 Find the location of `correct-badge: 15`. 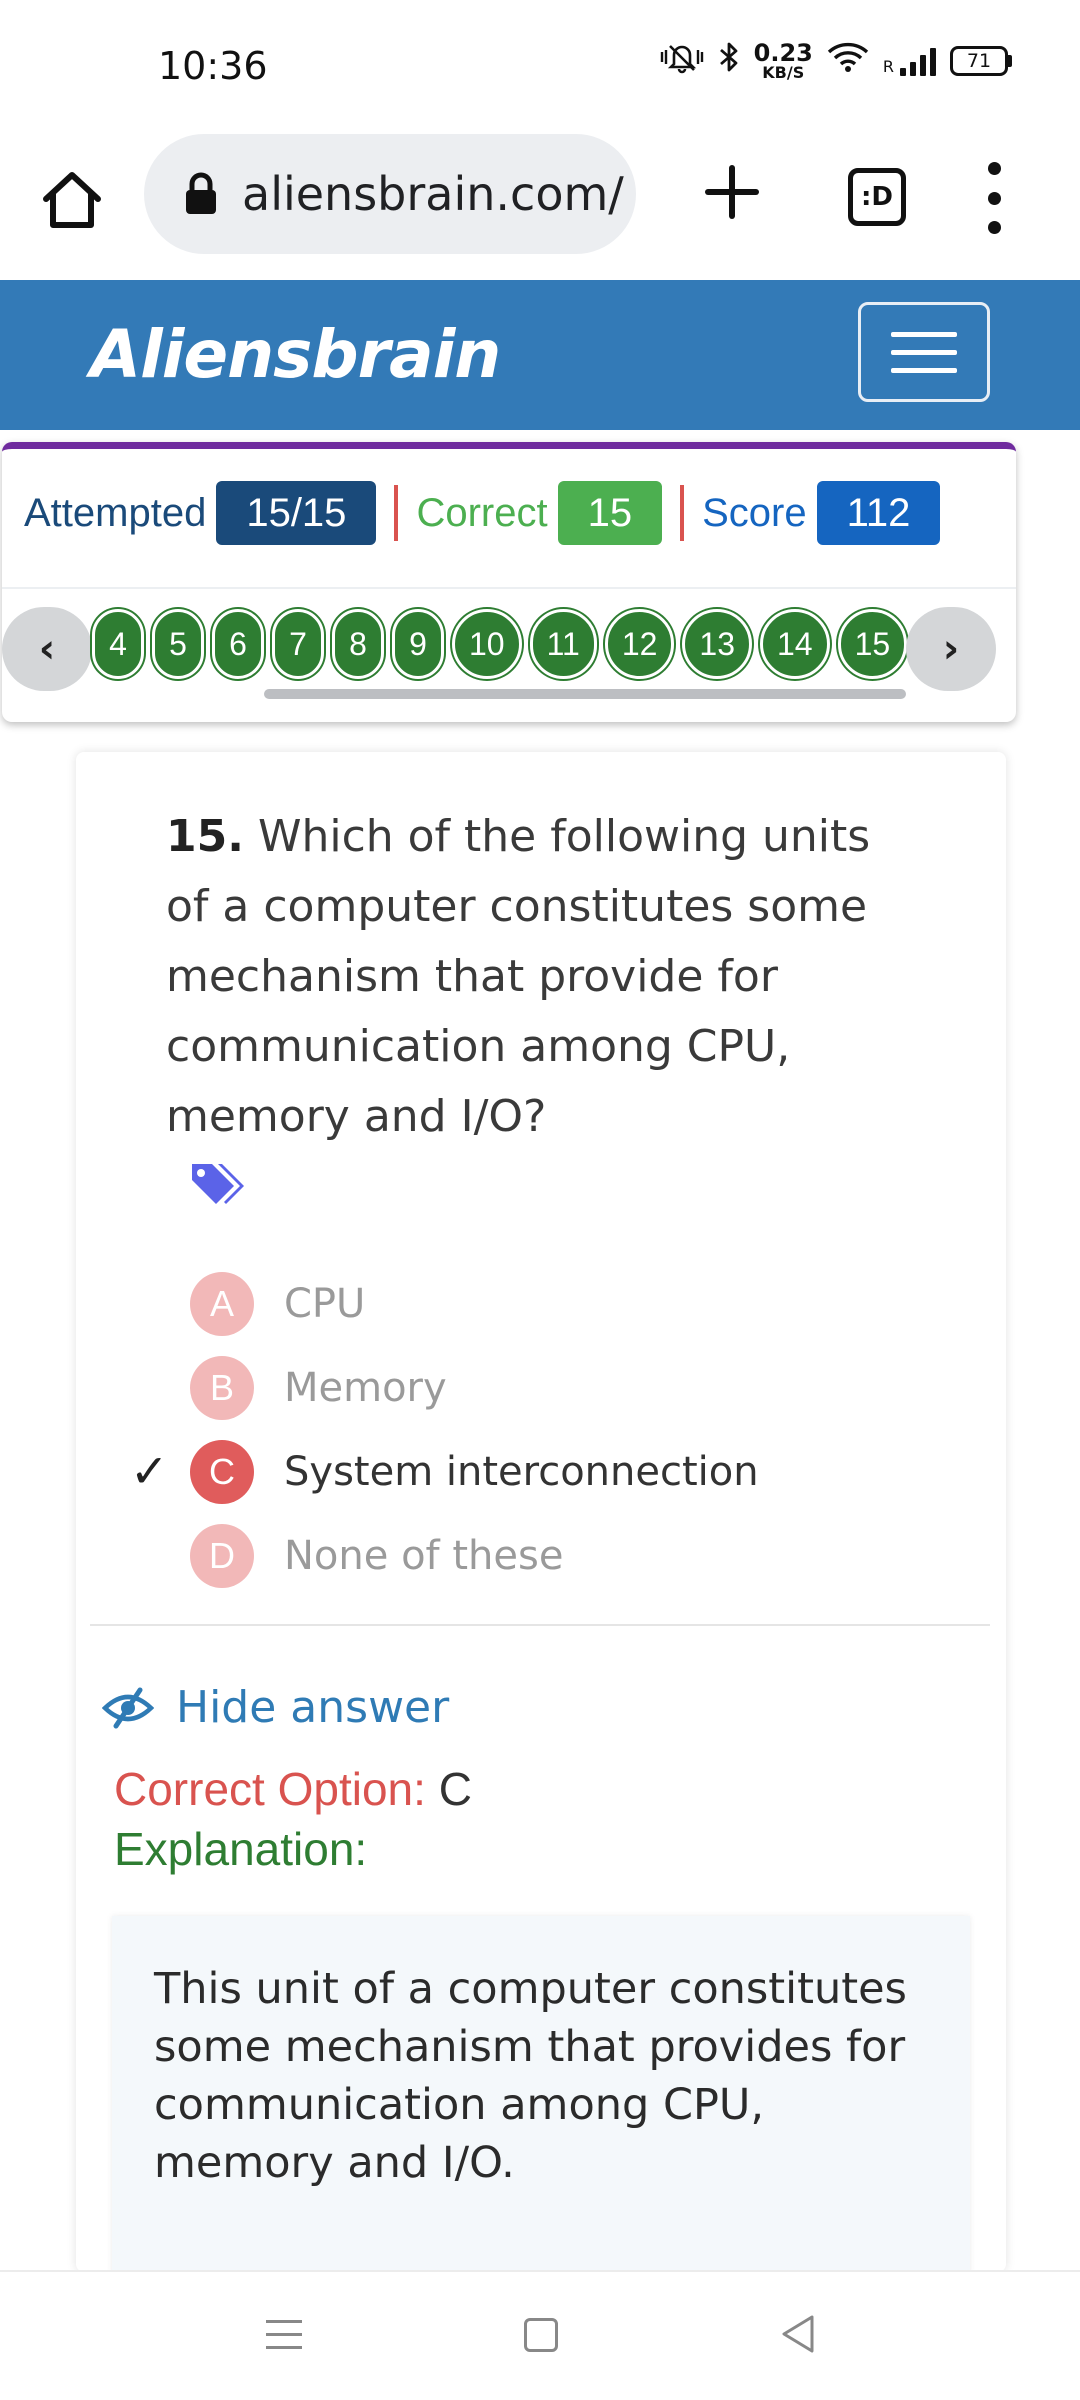

correct-badge: 15 is located at coordinates (610, 513).